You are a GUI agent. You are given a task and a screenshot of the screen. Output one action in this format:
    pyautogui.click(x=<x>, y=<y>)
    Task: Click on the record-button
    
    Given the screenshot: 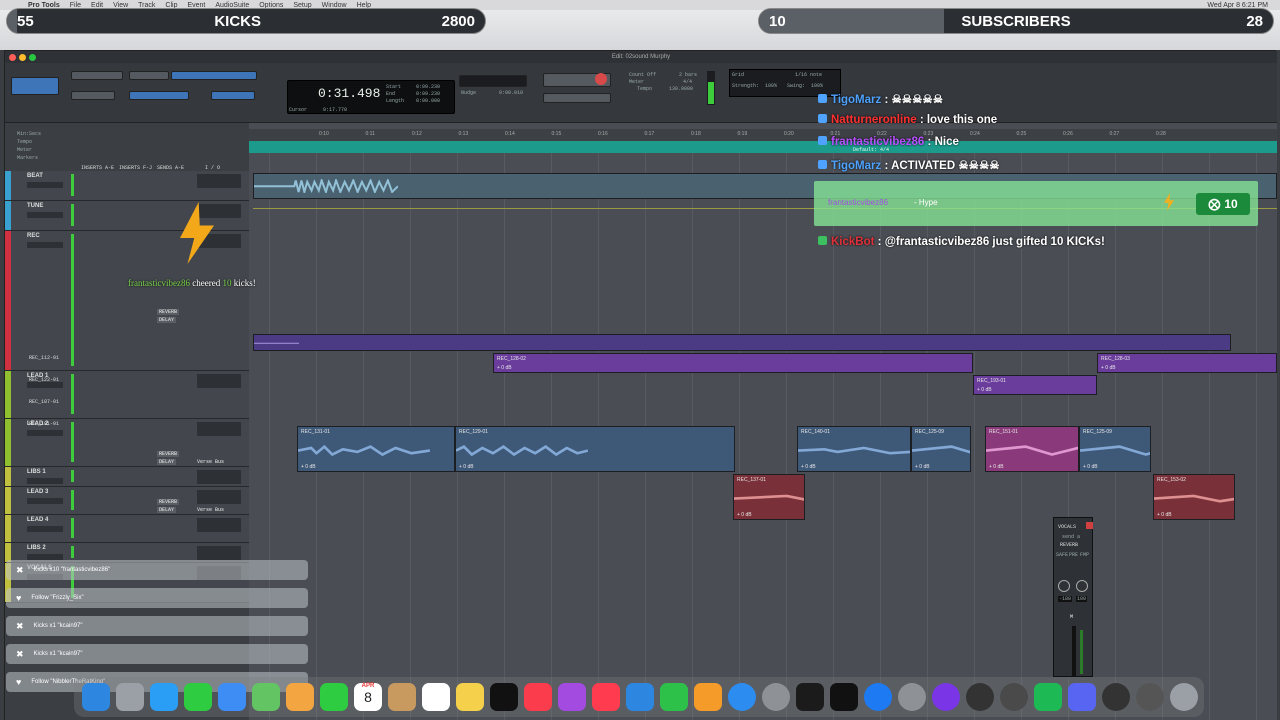 What is the action you would take?
    pyautogui.click(x=601, y=79)
    